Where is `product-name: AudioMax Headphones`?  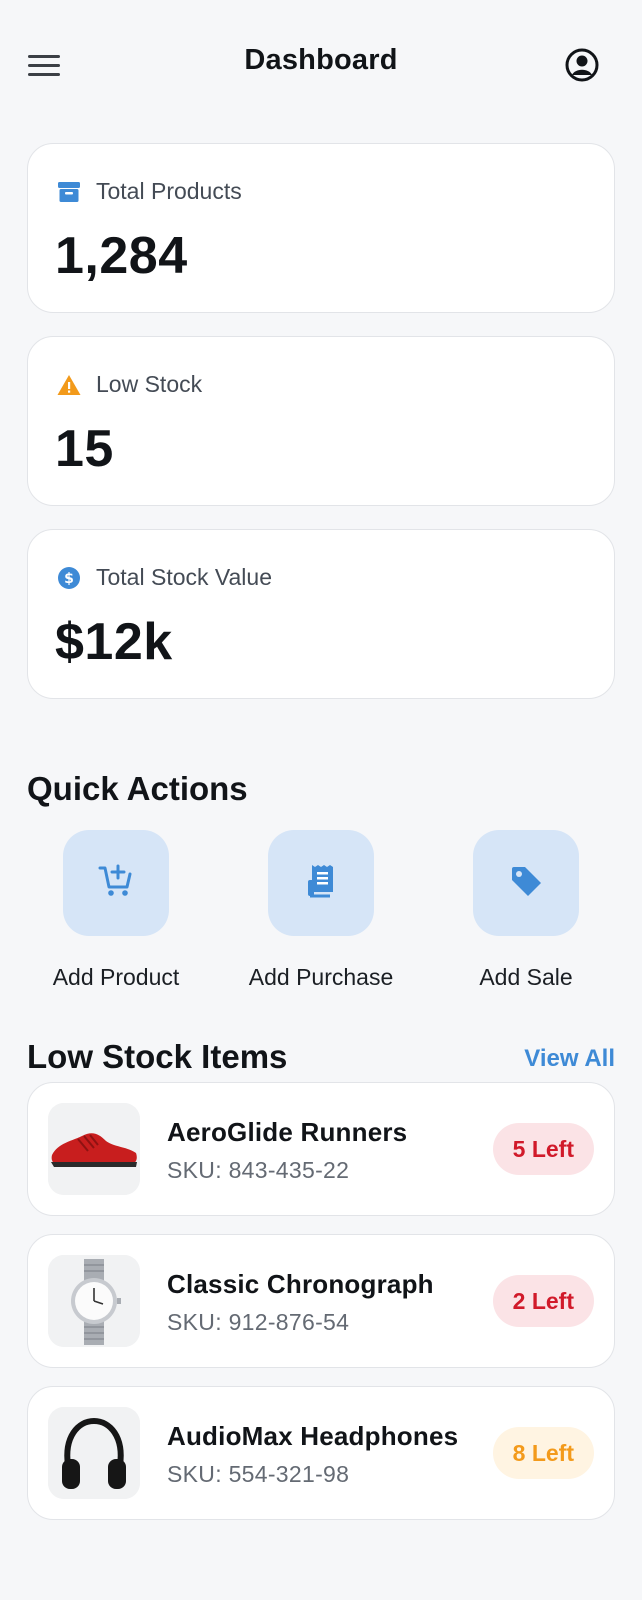 product-name: AudioMax Headphones is located at coordinates (313, 1436).